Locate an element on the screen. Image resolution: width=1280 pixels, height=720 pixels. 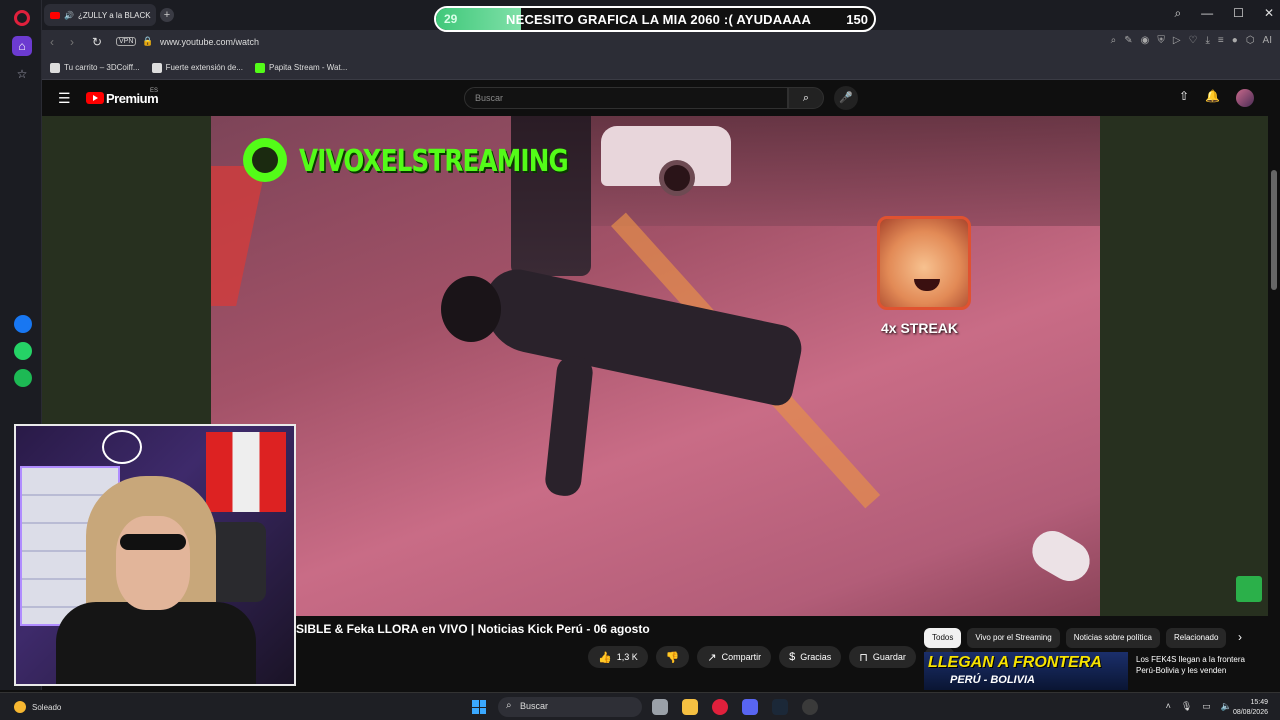
camera-icon: ◉ is located at coordinates (1145, 40).